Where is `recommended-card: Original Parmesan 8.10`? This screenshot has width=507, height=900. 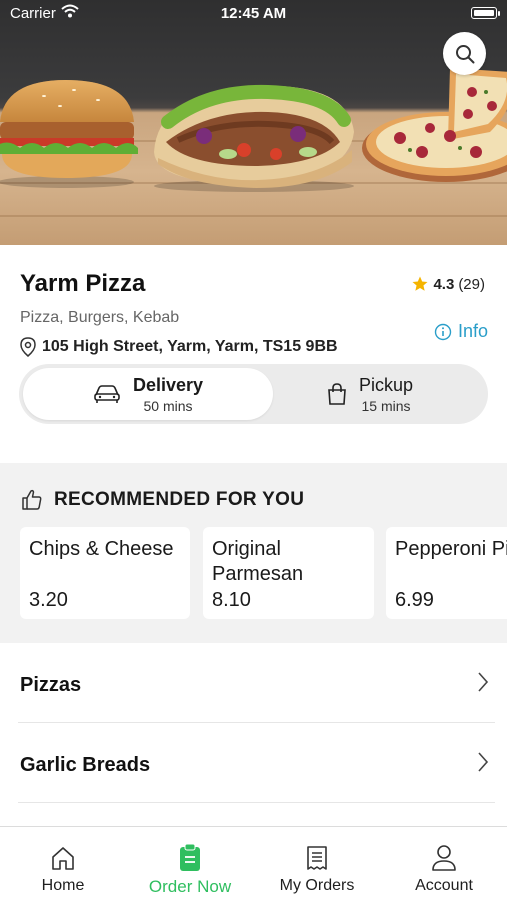
recommended-card: Original Parmesan 8.10 is located at coordinates (288, 573).